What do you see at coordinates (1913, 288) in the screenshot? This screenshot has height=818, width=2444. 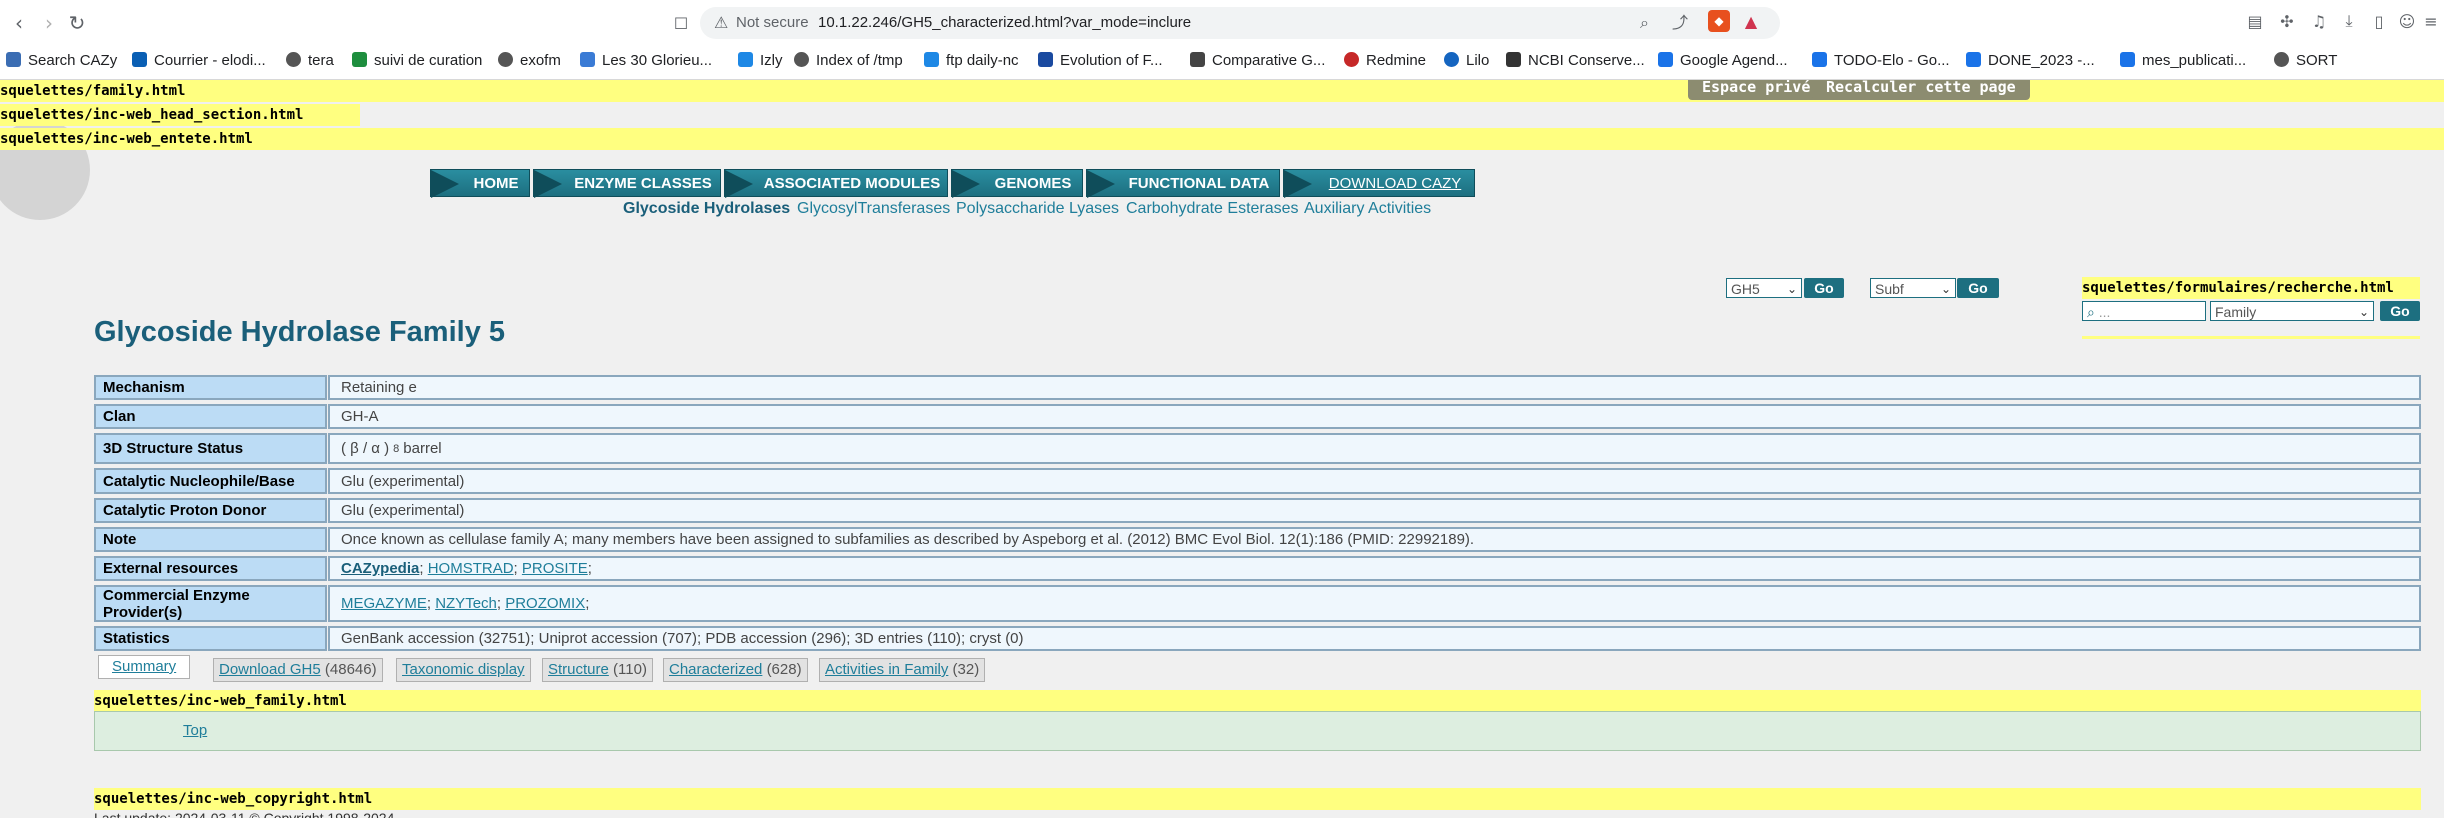 I see `subfamily-select: Subf ⌄` at bounding box center [1913, 288].